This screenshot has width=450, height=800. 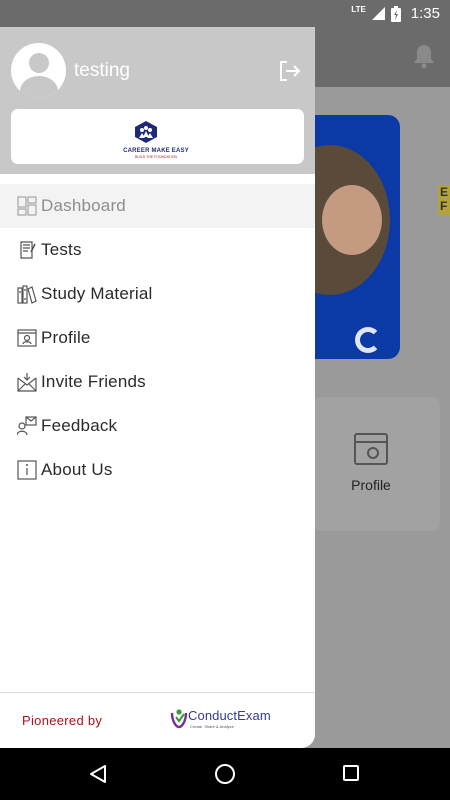 I want to click on invite-icon, so click(x=27, y=382).